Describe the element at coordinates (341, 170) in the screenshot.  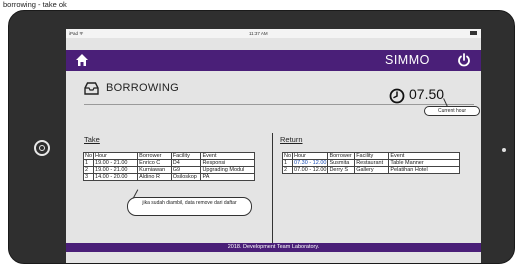
I see `cell-borrower: Derry S` at that location.